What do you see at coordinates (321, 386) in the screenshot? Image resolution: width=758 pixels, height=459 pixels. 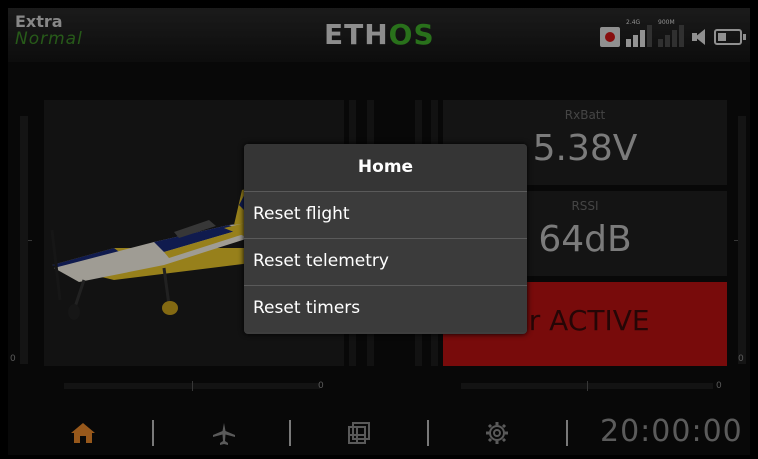 I see `left-horizontal-trim-value: 0` at bounding box center [321, 386].